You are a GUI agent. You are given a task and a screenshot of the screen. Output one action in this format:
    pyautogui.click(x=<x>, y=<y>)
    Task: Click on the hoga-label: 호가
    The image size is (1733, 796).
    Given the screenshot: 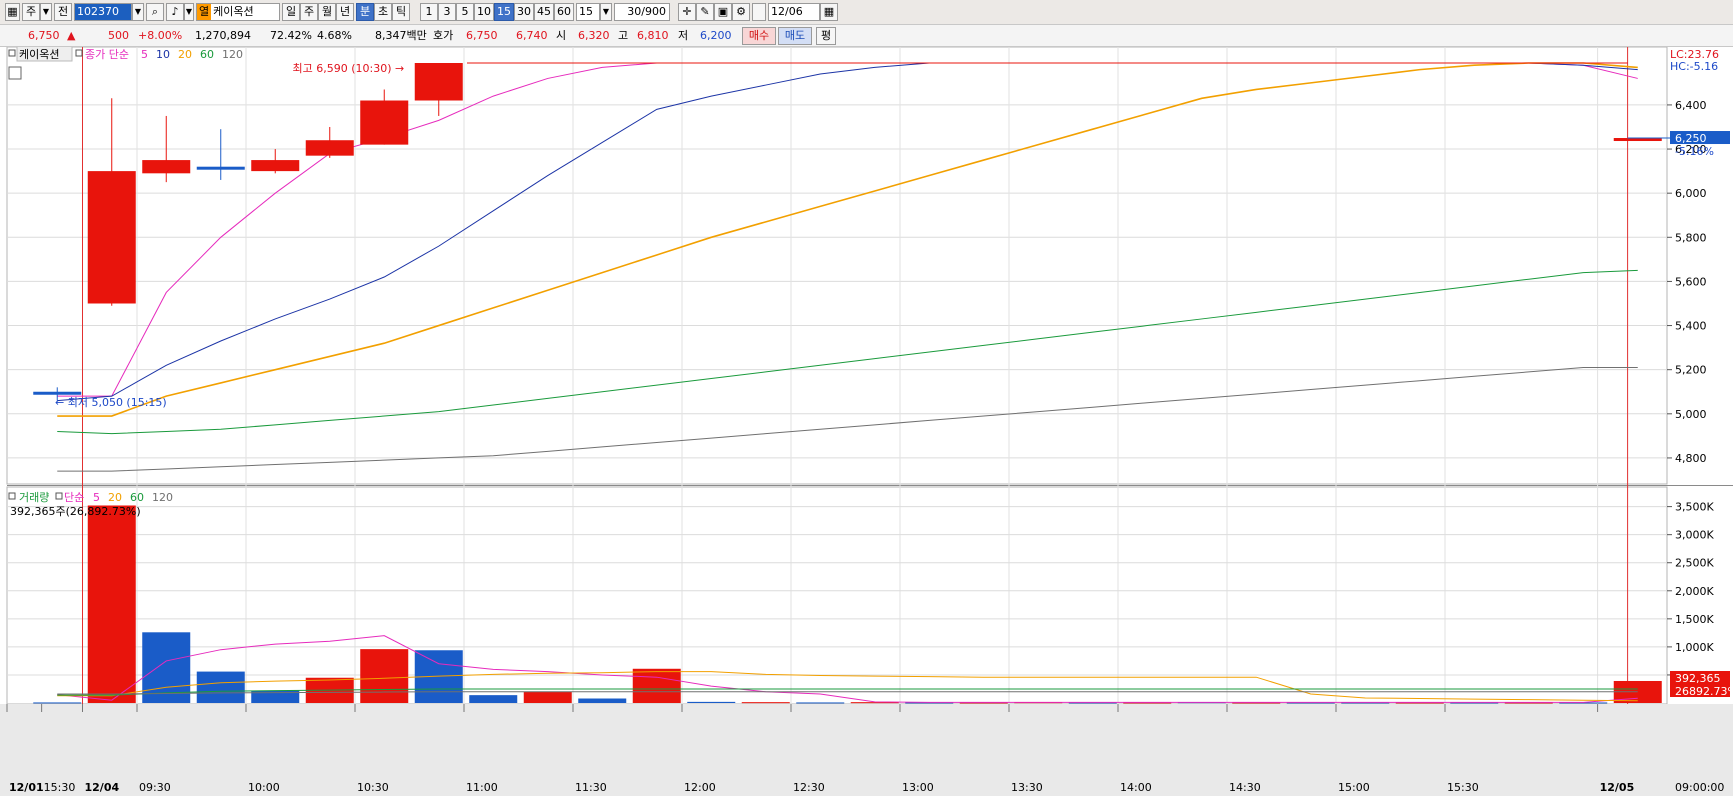 What is the action you would take?
    pyautogui.click(x=443, y=35)
    